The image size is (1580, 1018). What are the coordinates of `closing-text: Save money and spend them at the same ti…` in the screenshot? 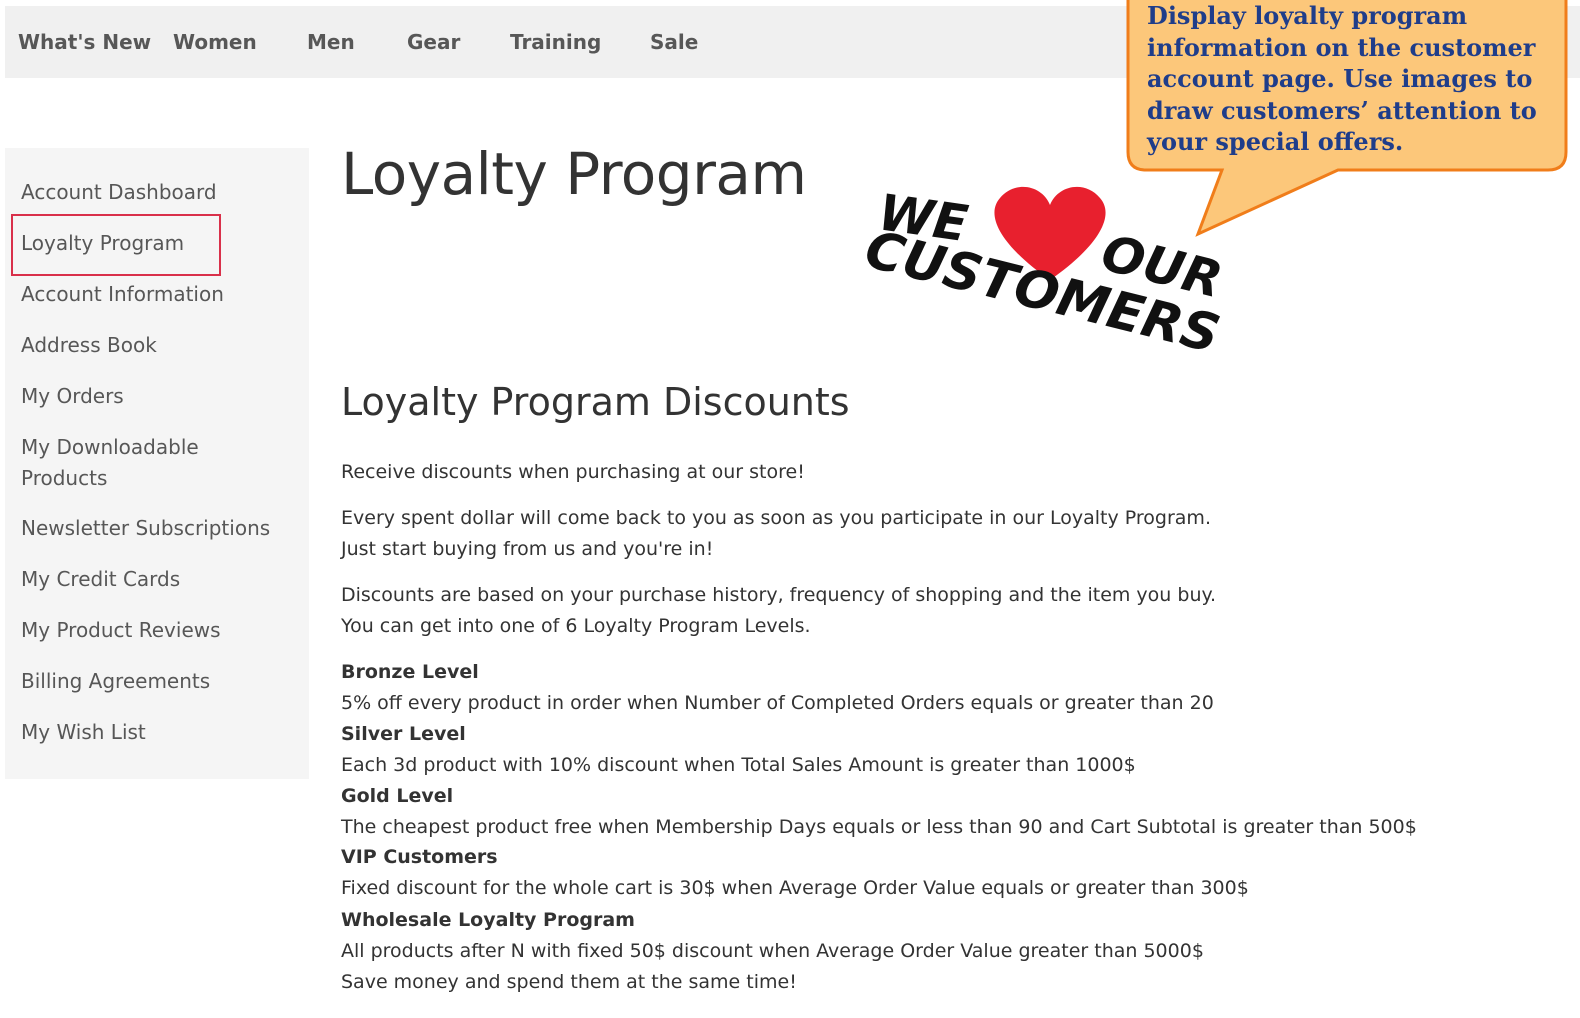 It's located at (569, 982).